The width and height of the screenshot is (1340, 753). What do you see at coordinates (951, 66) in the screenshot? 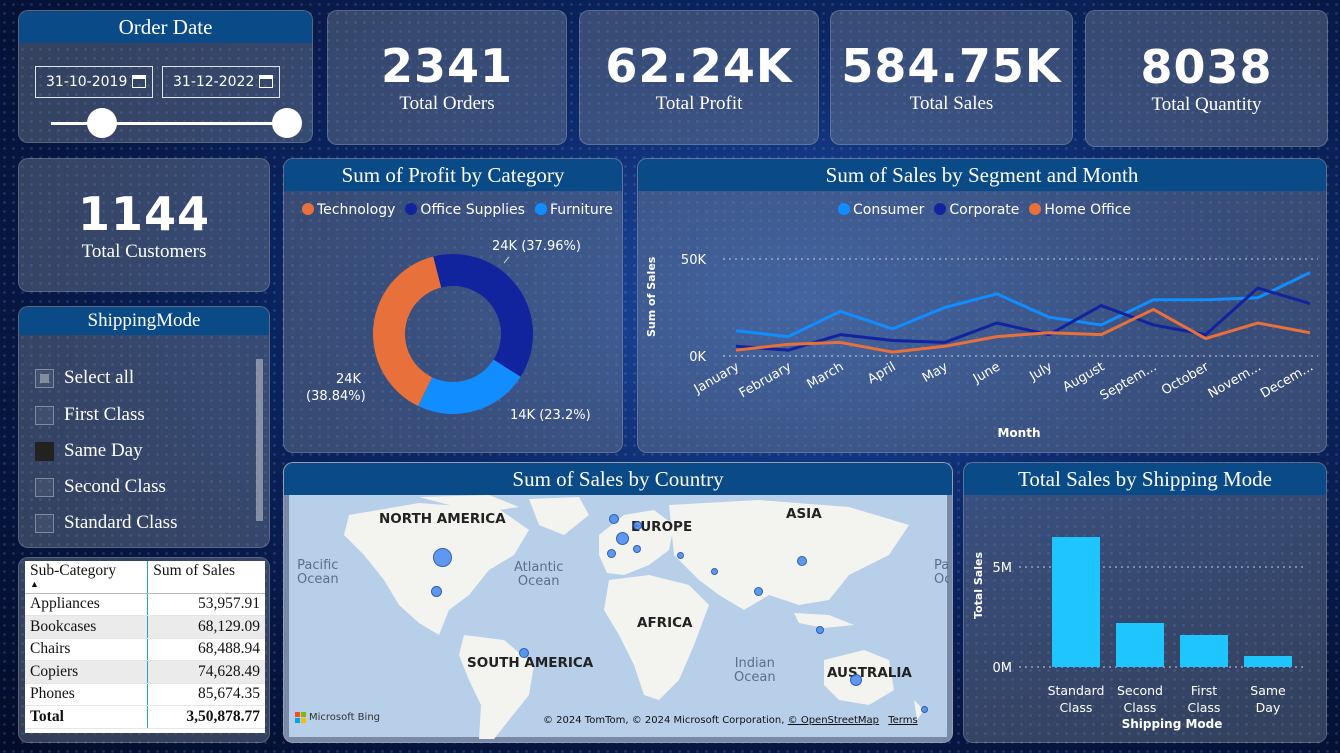
I see `kpi-value: 584.75K` at bounding box center [951, 66].